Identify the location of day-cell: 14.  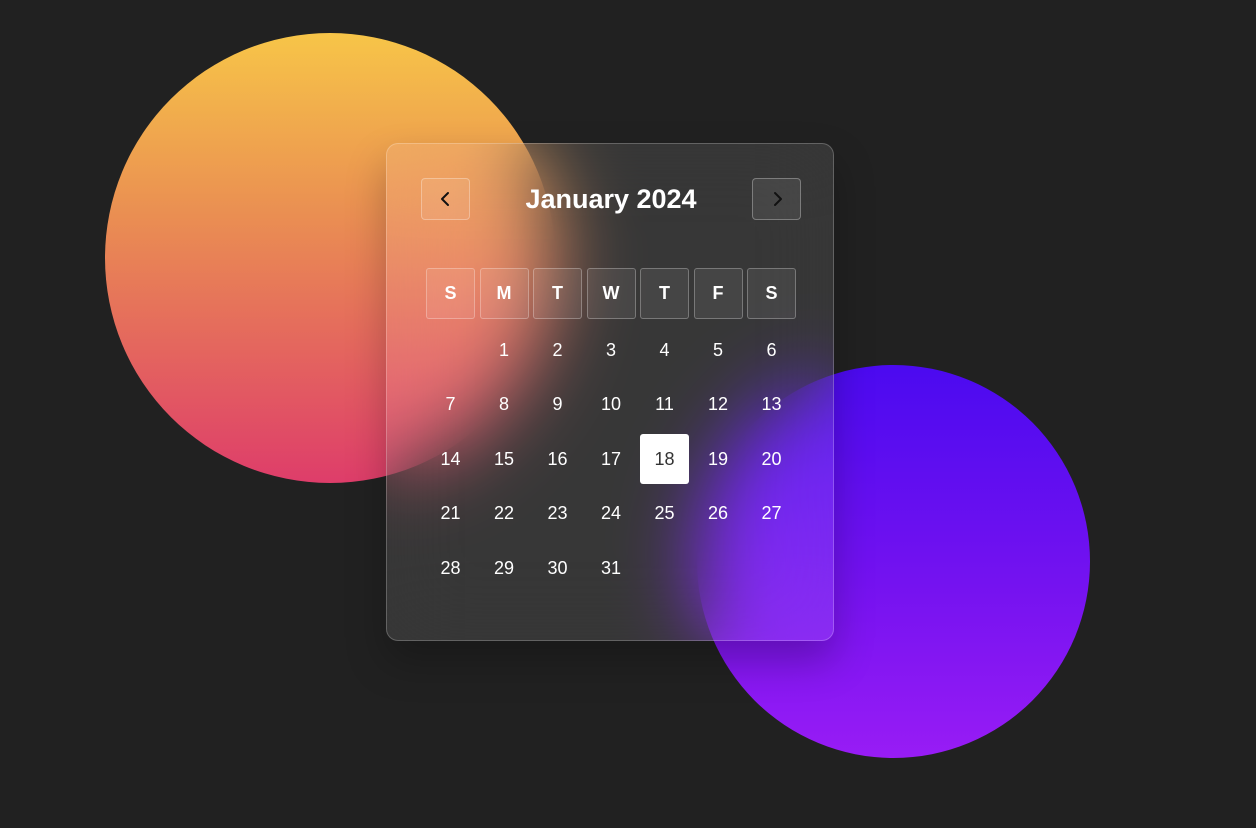
(450, 459).